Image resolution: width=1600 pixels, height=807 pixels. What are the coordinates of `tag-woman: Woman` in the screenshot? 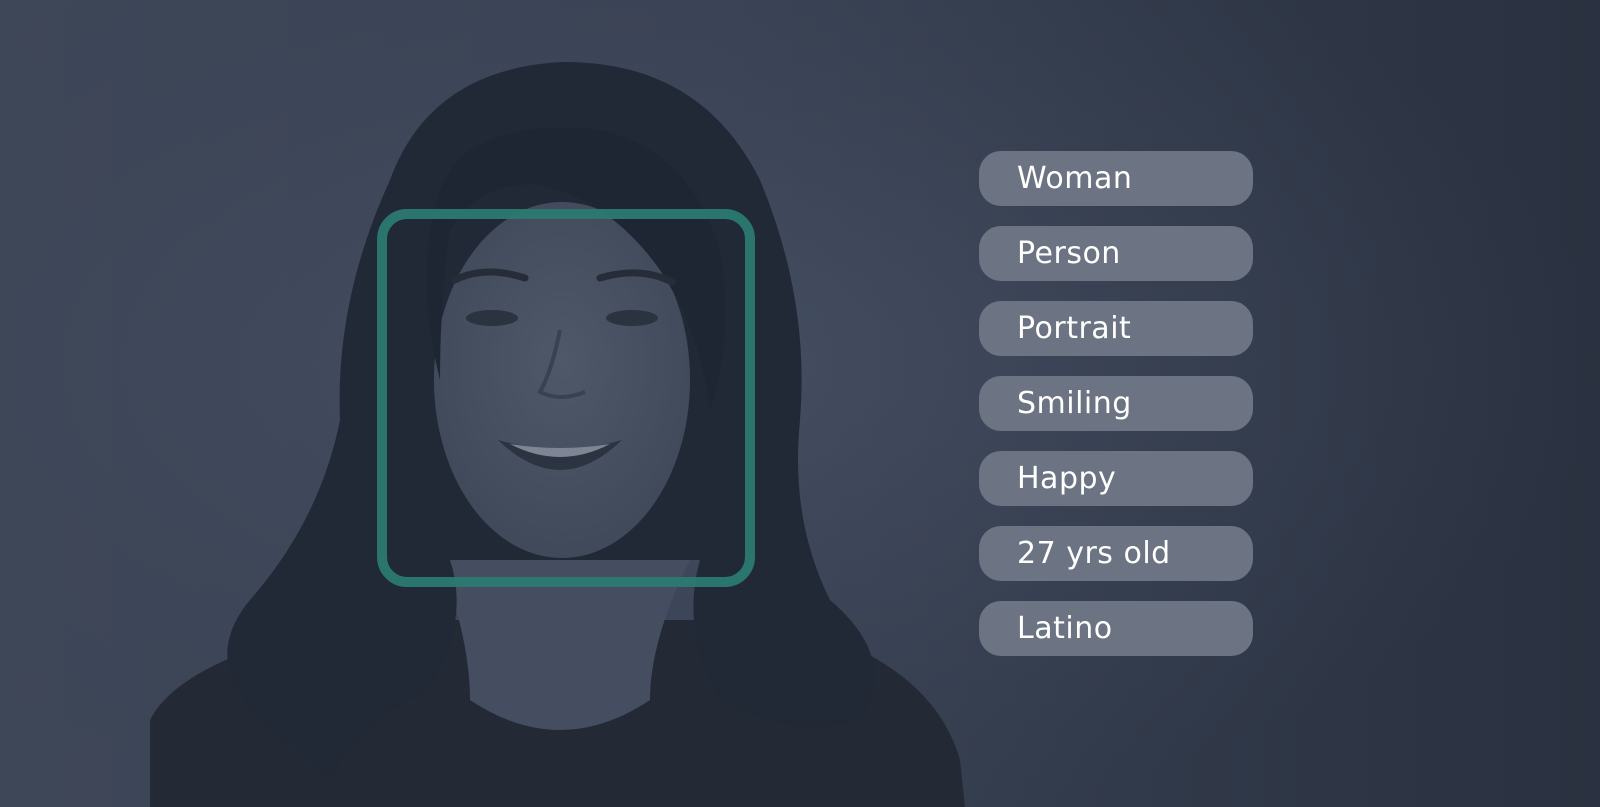 It's located at (1116, 178).